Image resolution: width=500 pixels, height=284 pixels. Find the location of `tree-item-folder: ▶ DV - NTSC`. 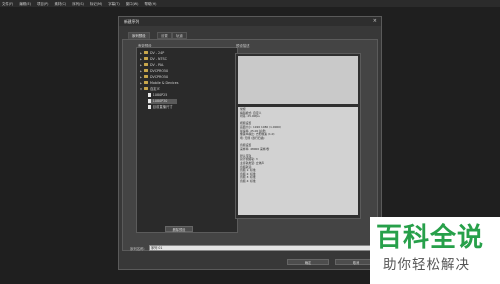

tree-item-folder: ▶ DV - NTSC is located at coordinates (153, 59).